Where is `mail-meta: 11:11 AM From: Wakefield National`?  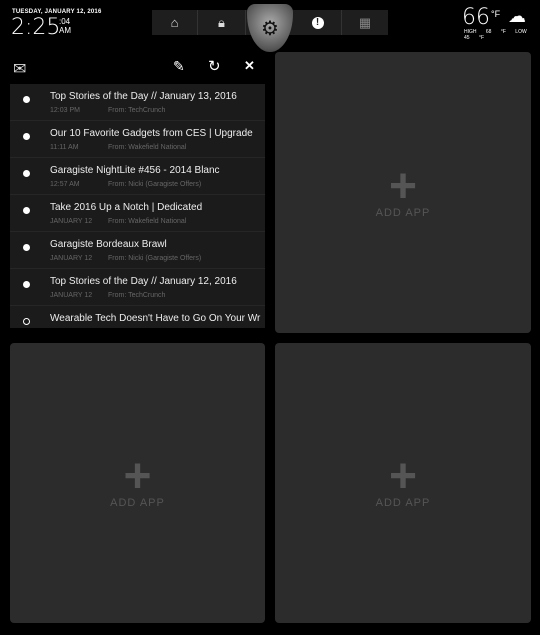 mail-meta: 11:11 AM From: Wakefield National is located at coordinates (118, 147).